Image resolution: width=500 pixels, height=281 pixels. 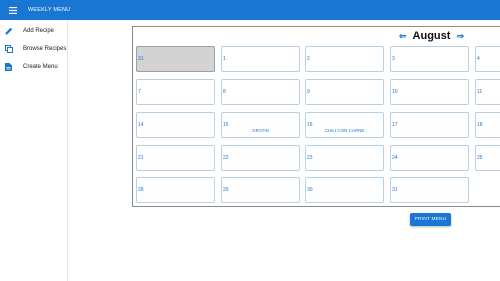 What do you see at coordinates (429, 92) in the screenshot?
I see `day-cell: 10` at bounding box center [429, 92].